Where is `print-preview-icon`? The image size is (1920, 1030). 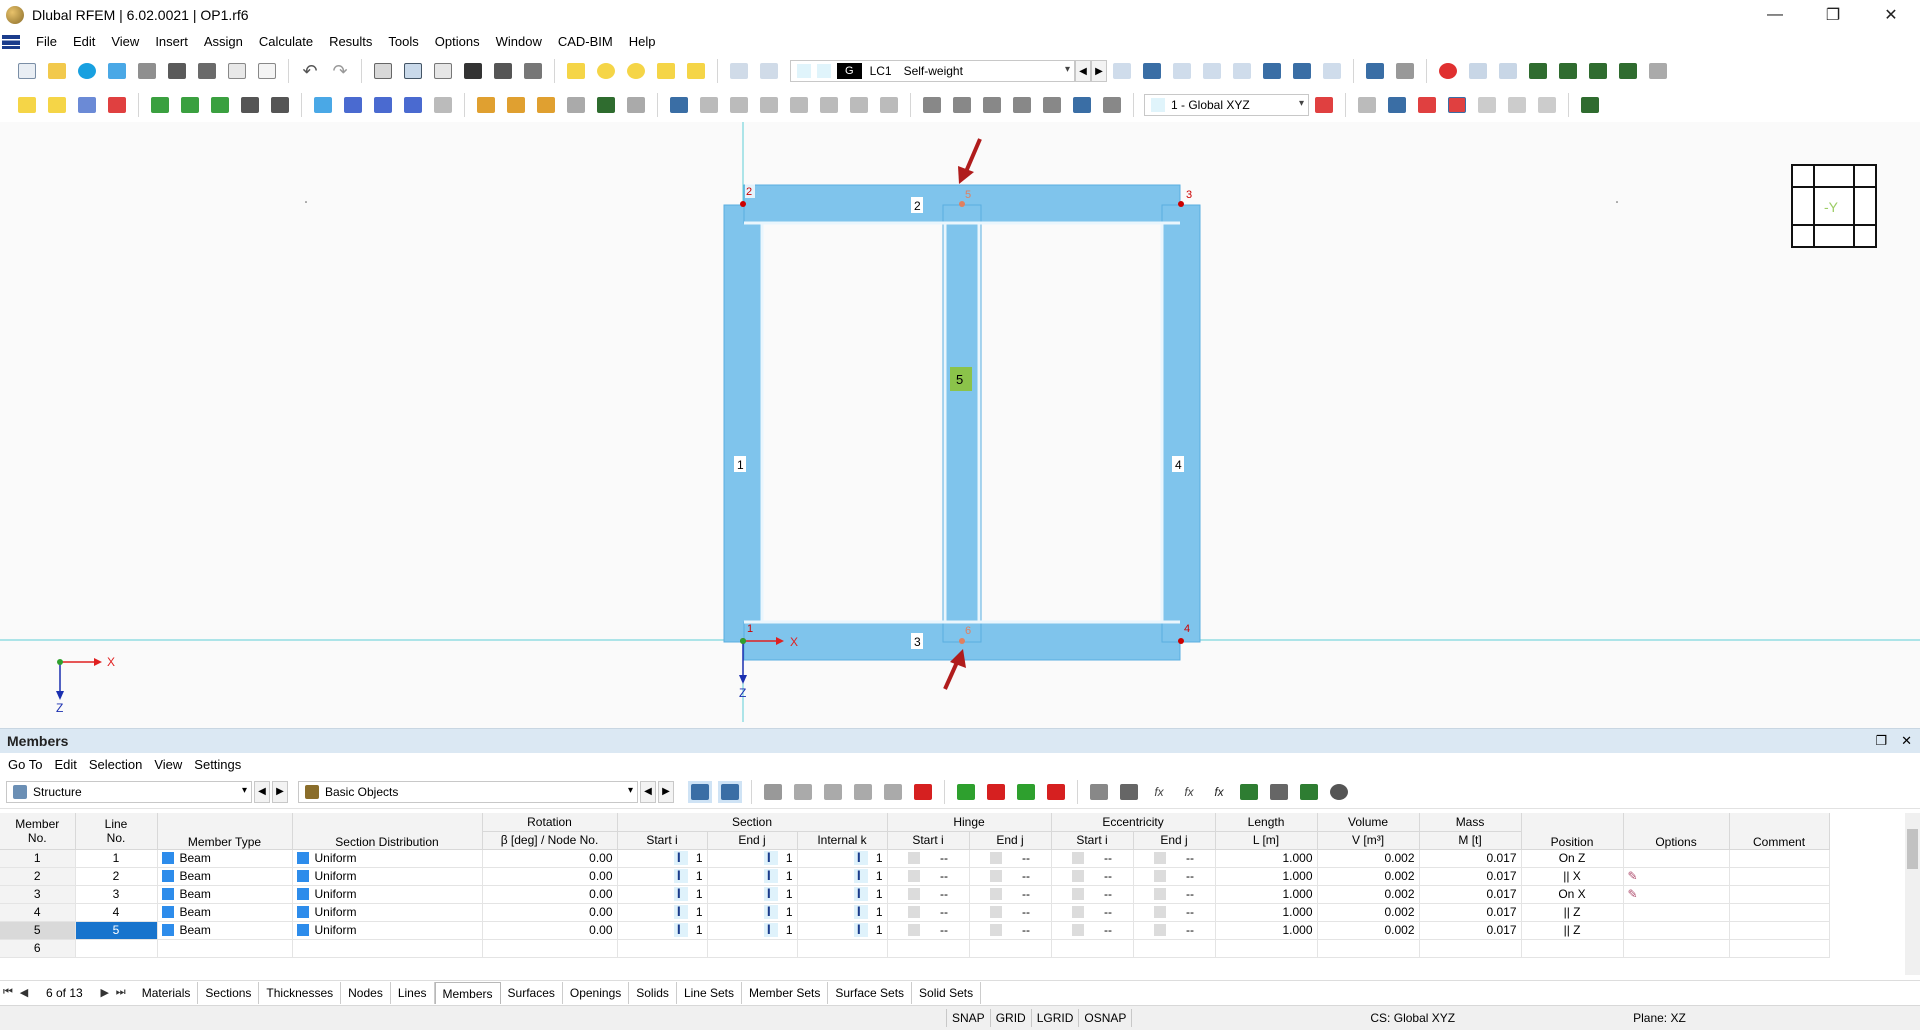 print-preview-icon is located at coordinates (147, 71).